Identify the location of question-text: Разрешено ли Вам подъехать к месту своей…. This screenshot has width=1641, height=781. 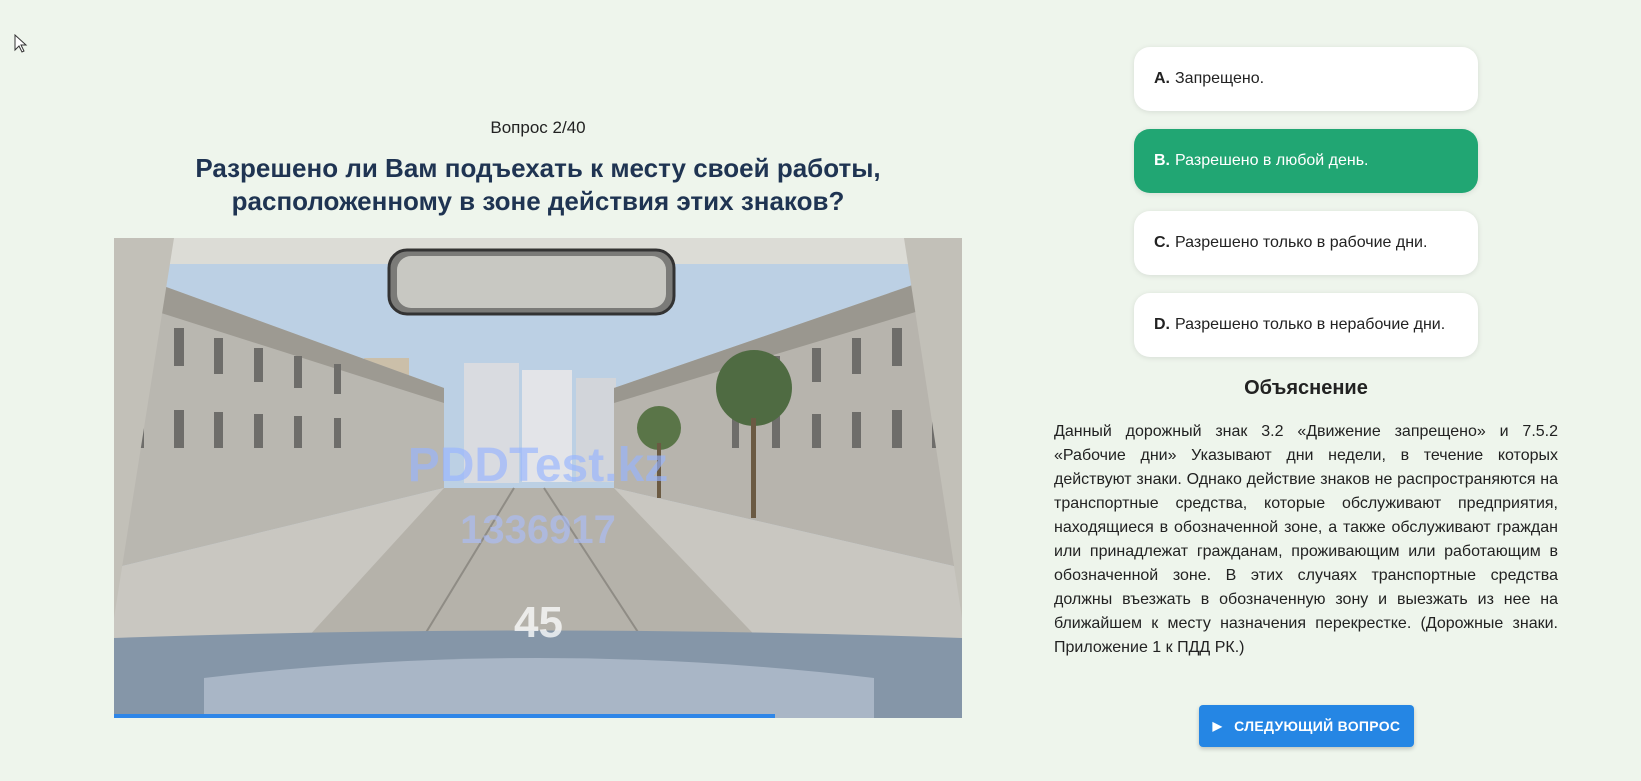
(538, 184).